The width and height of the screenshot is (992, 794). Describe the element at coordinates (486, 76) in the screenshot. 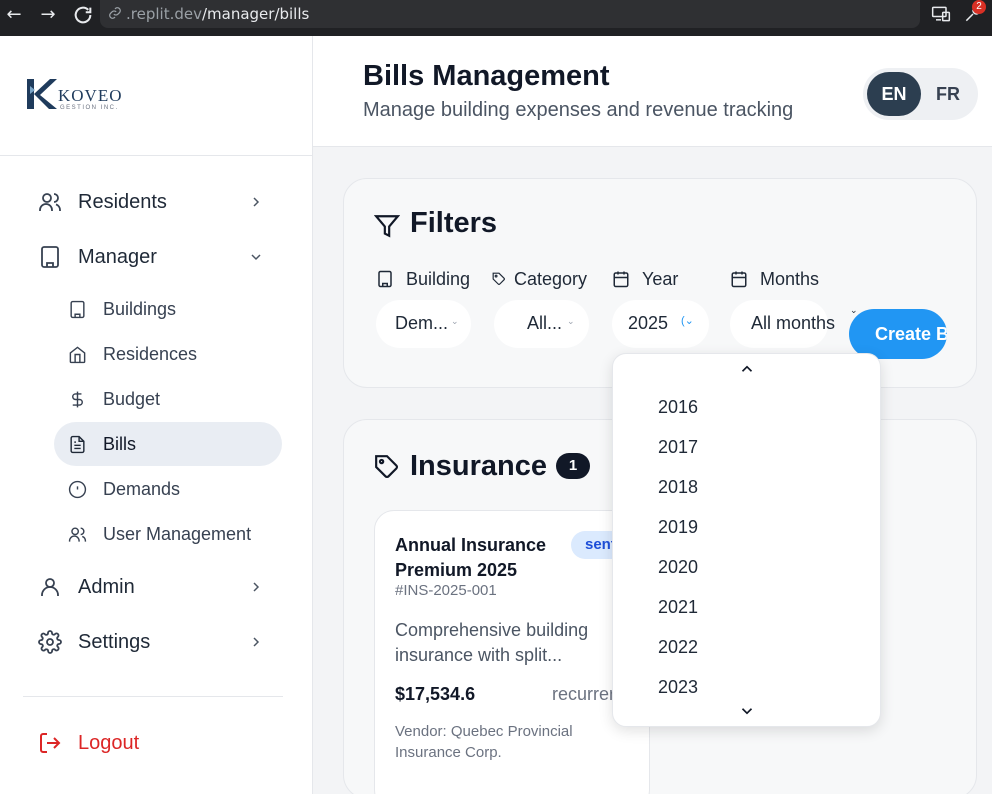

I see `page-title: Bills Management` at that location.